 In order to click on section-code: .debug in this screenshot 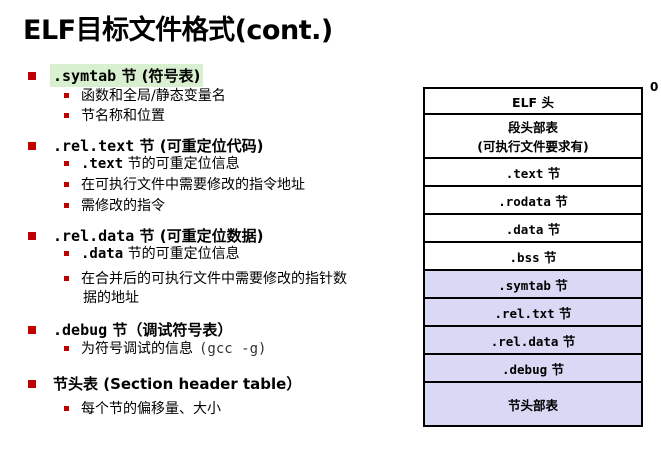, I will do `click(80, 330)`.